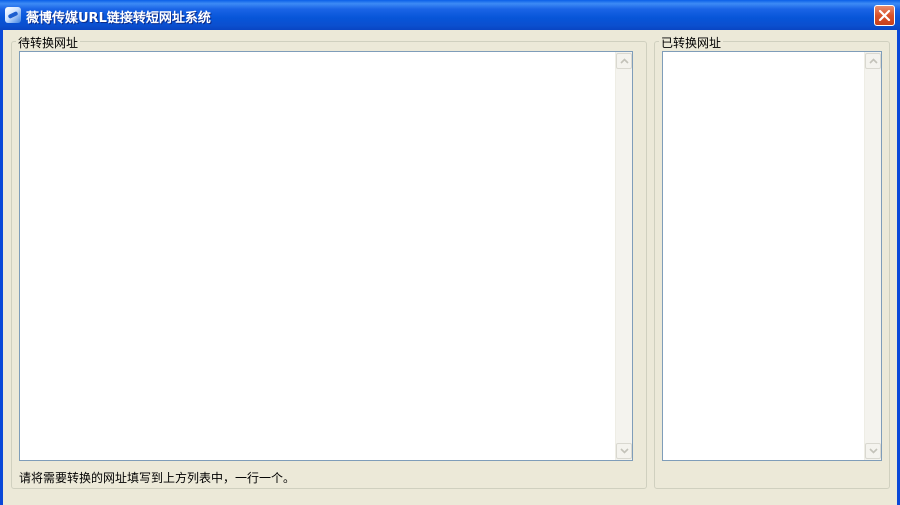 The height and width of the screenshot is (505, 900). I want to click on title-bar: 薇博传媒URL链接转短网址系统, so click(450, 15).